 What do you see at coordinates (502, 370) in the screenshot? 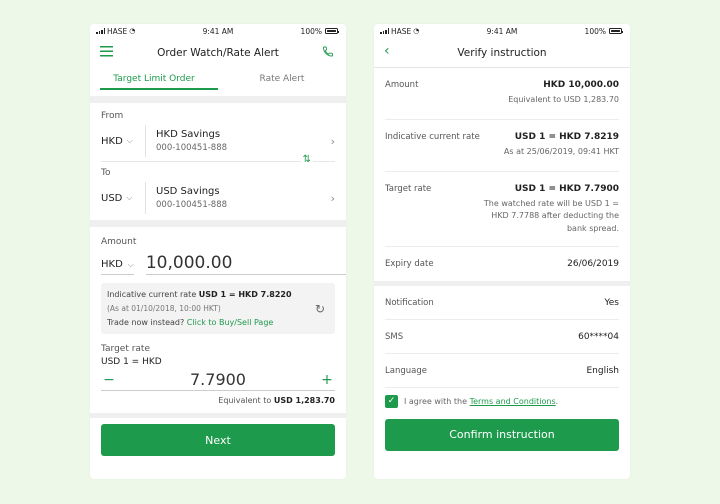
I see `summary-row-language: Language English` at bounding box center [502, 370].